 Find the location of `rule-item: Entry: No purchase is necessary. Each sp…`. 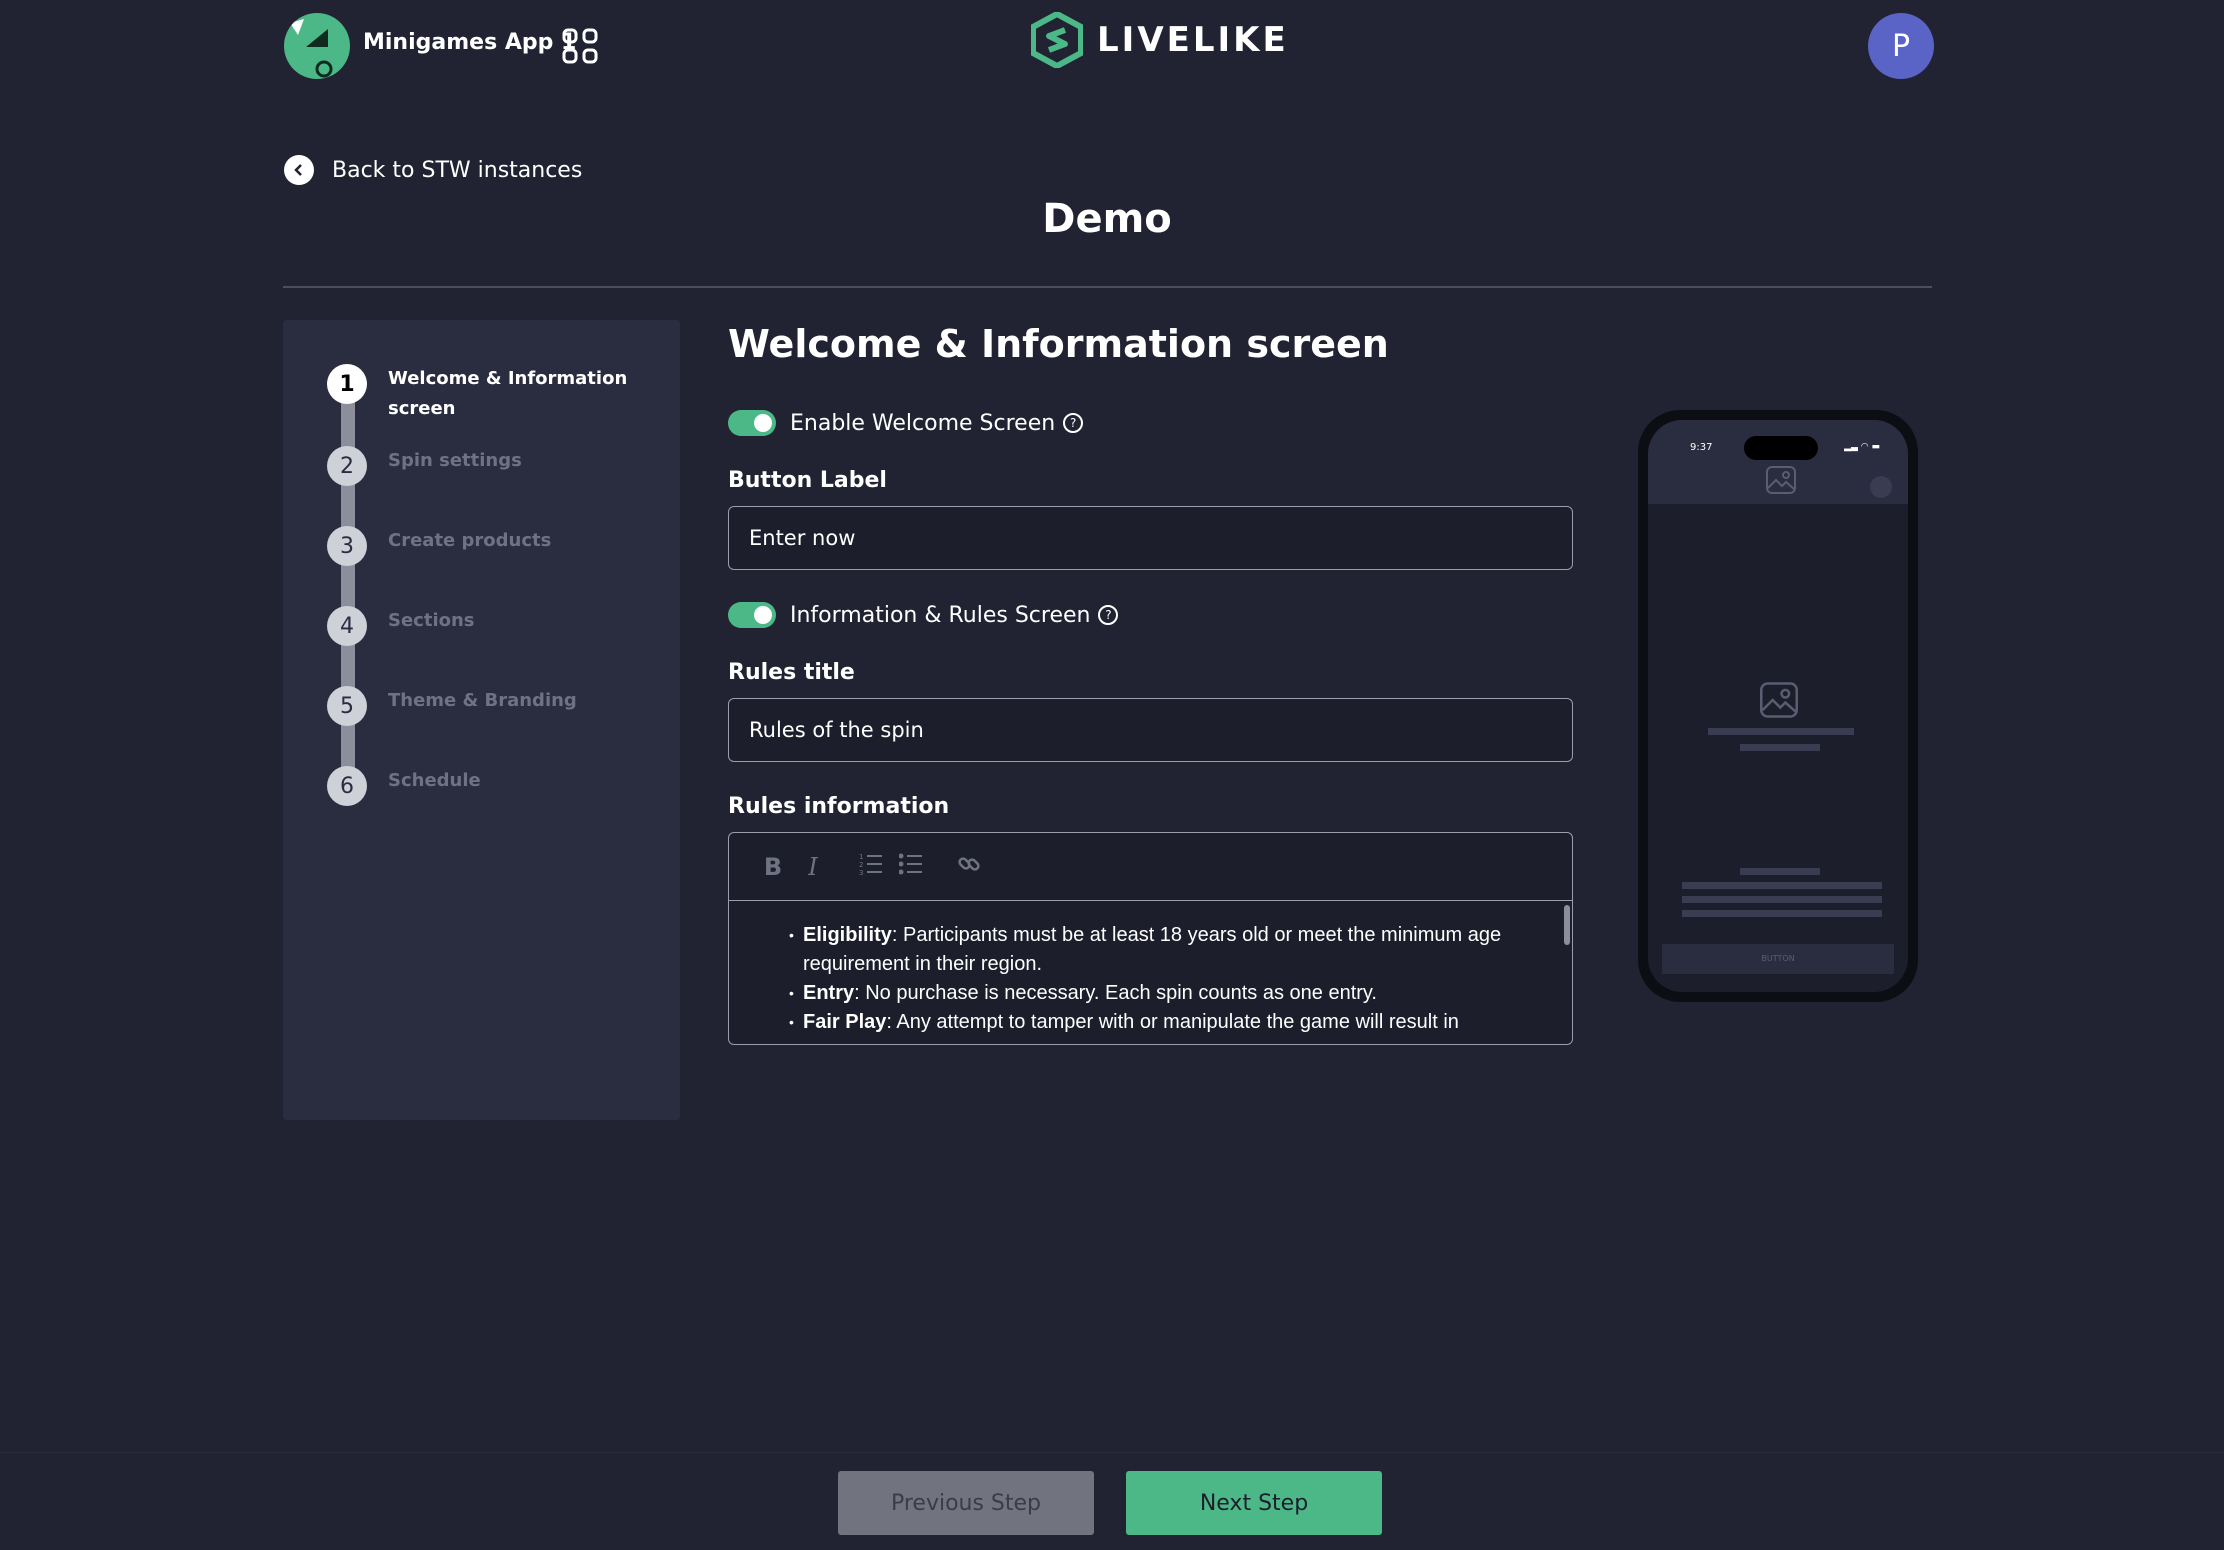

rule-item: Entry: No purchase is necessary. Each sp… is located at coordinates (1160, 993).